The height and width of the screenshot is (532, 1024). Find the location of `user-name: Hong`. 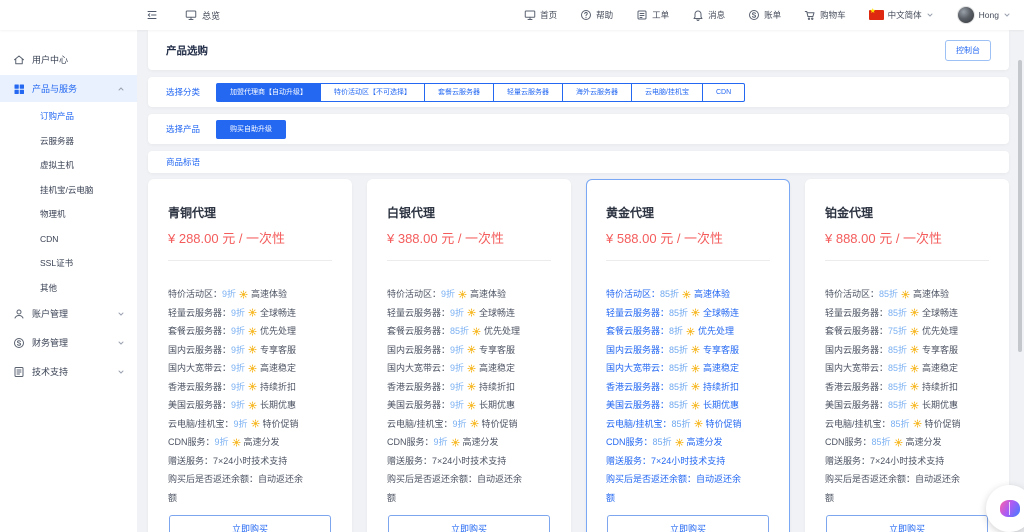

user-name: Hong is located at coordinates (988, 15).